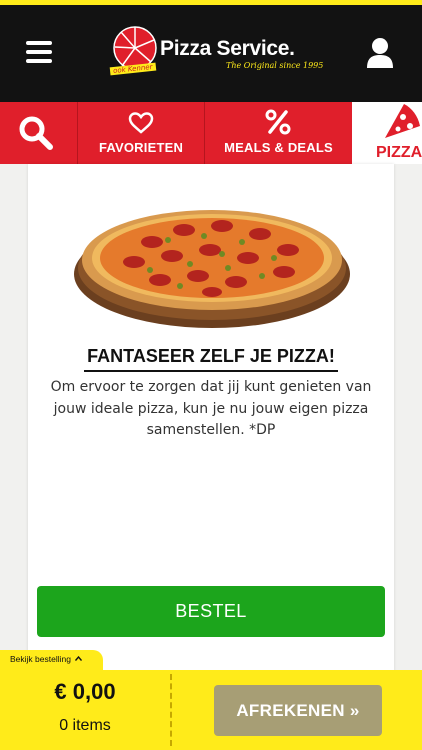 This screenshot has height=750, width=422. Describe the element at coordinates (212, 269) in the screenshot. I see `pizza-image` at that location.